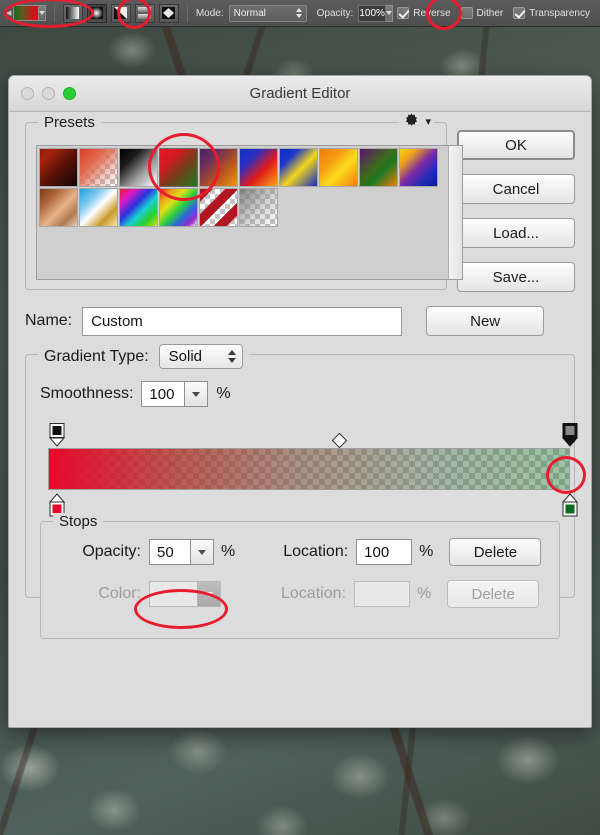 The image size is (600, 835). Describe the element at coordinates (185, 356) in the screenshot. I see `gradient-type-value: Solid` at that location.